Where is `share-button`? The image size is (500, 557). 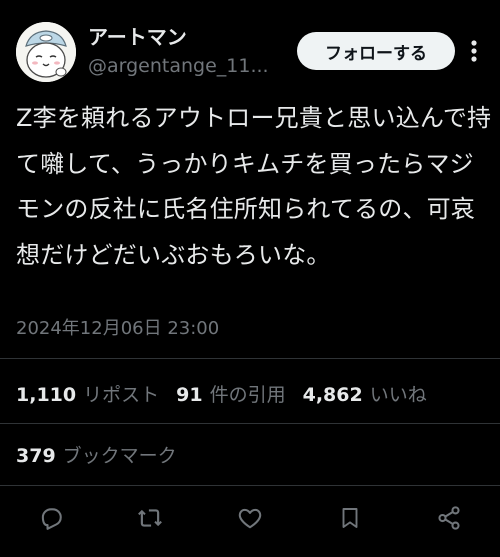
share-button is located at coordinates (449, 518).